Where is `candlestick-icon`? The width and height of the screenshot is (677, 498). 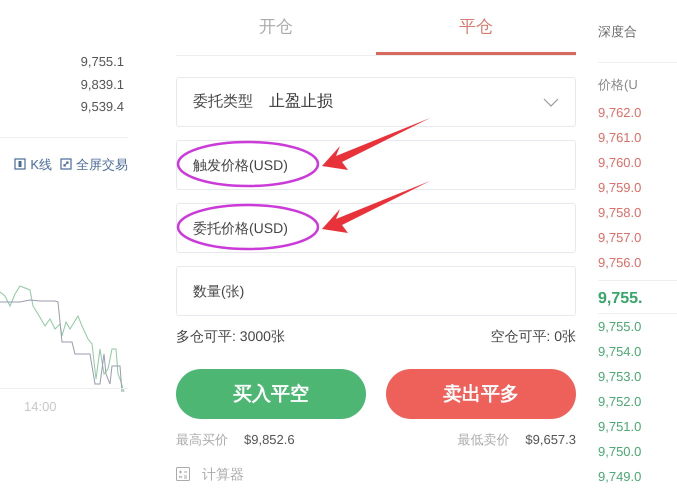 candlestick-icon is located at coordinates (20, 164).